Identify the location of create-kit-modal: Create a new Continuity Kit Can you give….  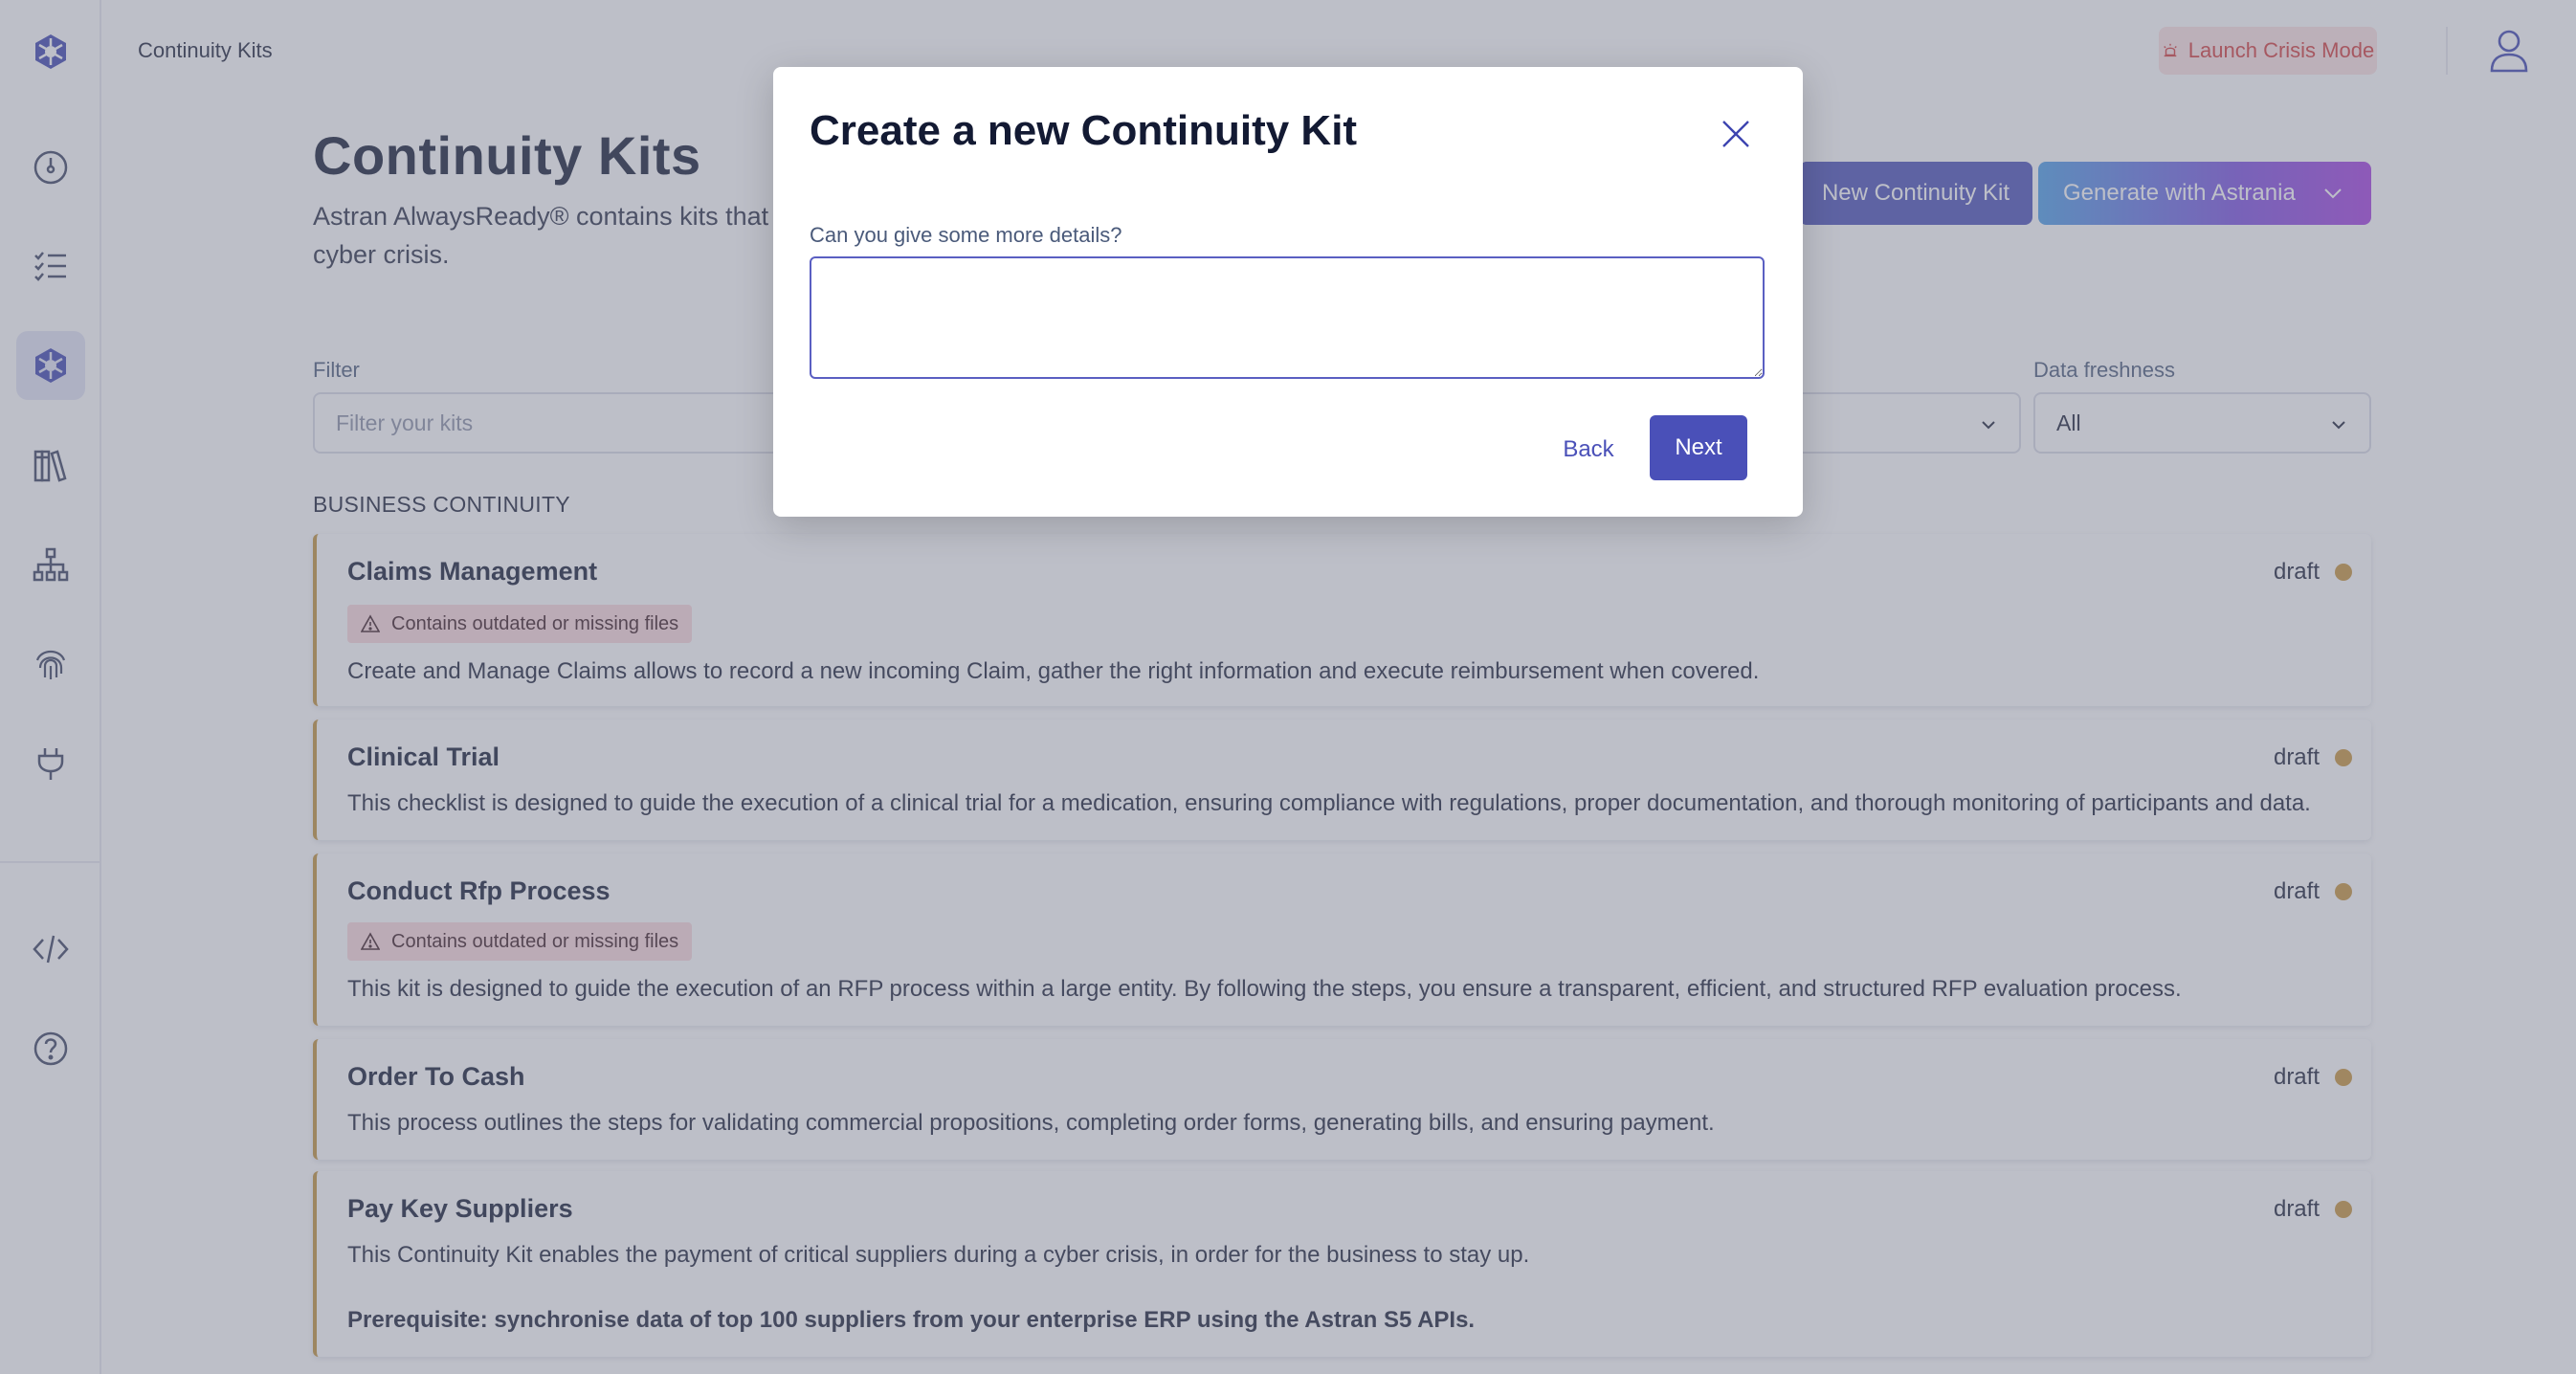
(1288, 292).